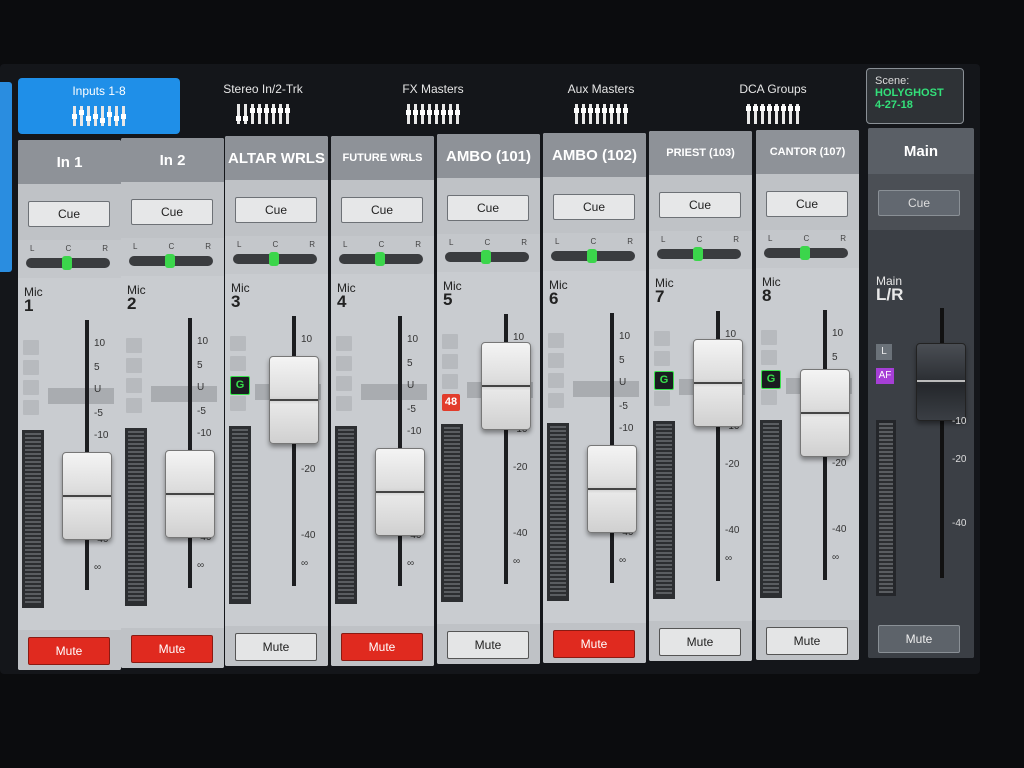 This screenshot has height=768, width=1024. What do you see at coordinates (915, 96) in the screenshot?
I see `scene-indicator: Scene: HOLYGHOST 4-27-18` at bounding box center [915, 96].